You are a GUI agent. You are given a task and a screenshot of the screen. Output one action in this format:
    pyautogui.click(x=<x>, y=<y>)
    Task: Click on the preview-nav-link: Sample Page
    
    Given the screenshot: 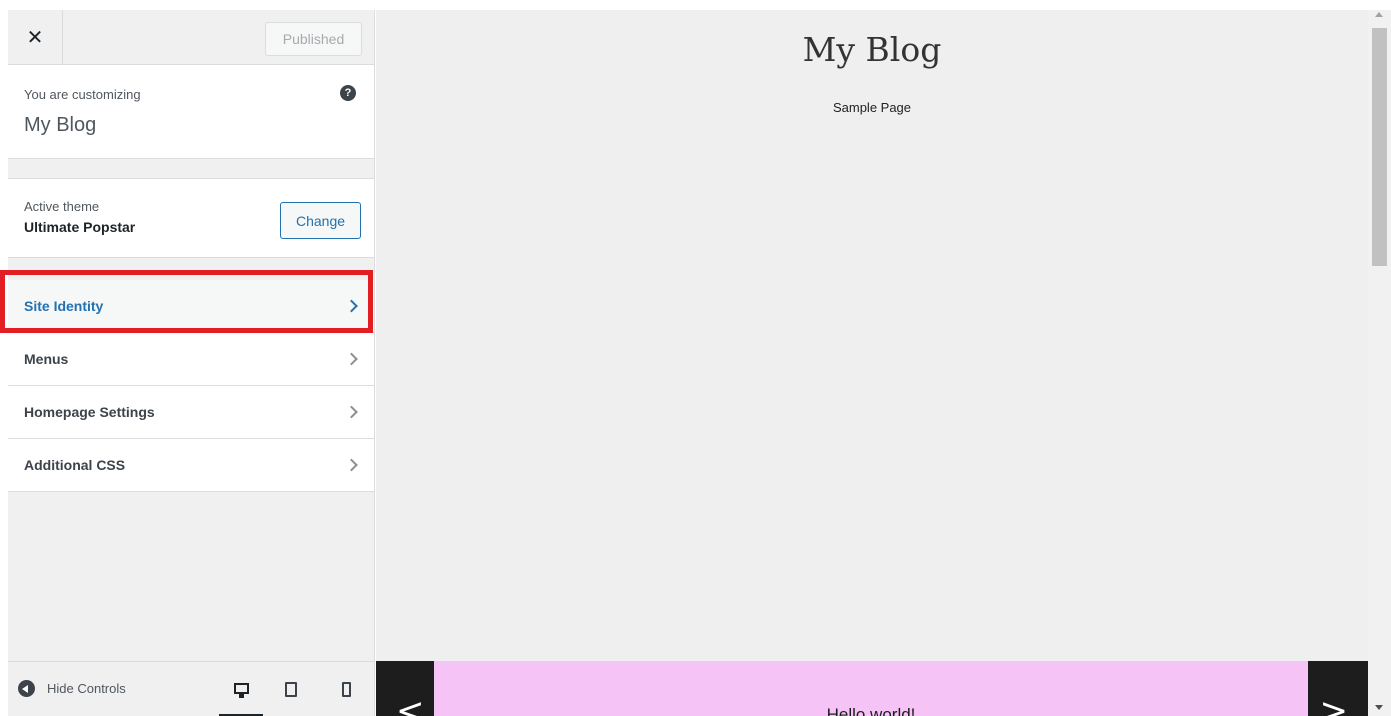 What is the action you would take?
    pyautogui.click(x=872, y=107)
    